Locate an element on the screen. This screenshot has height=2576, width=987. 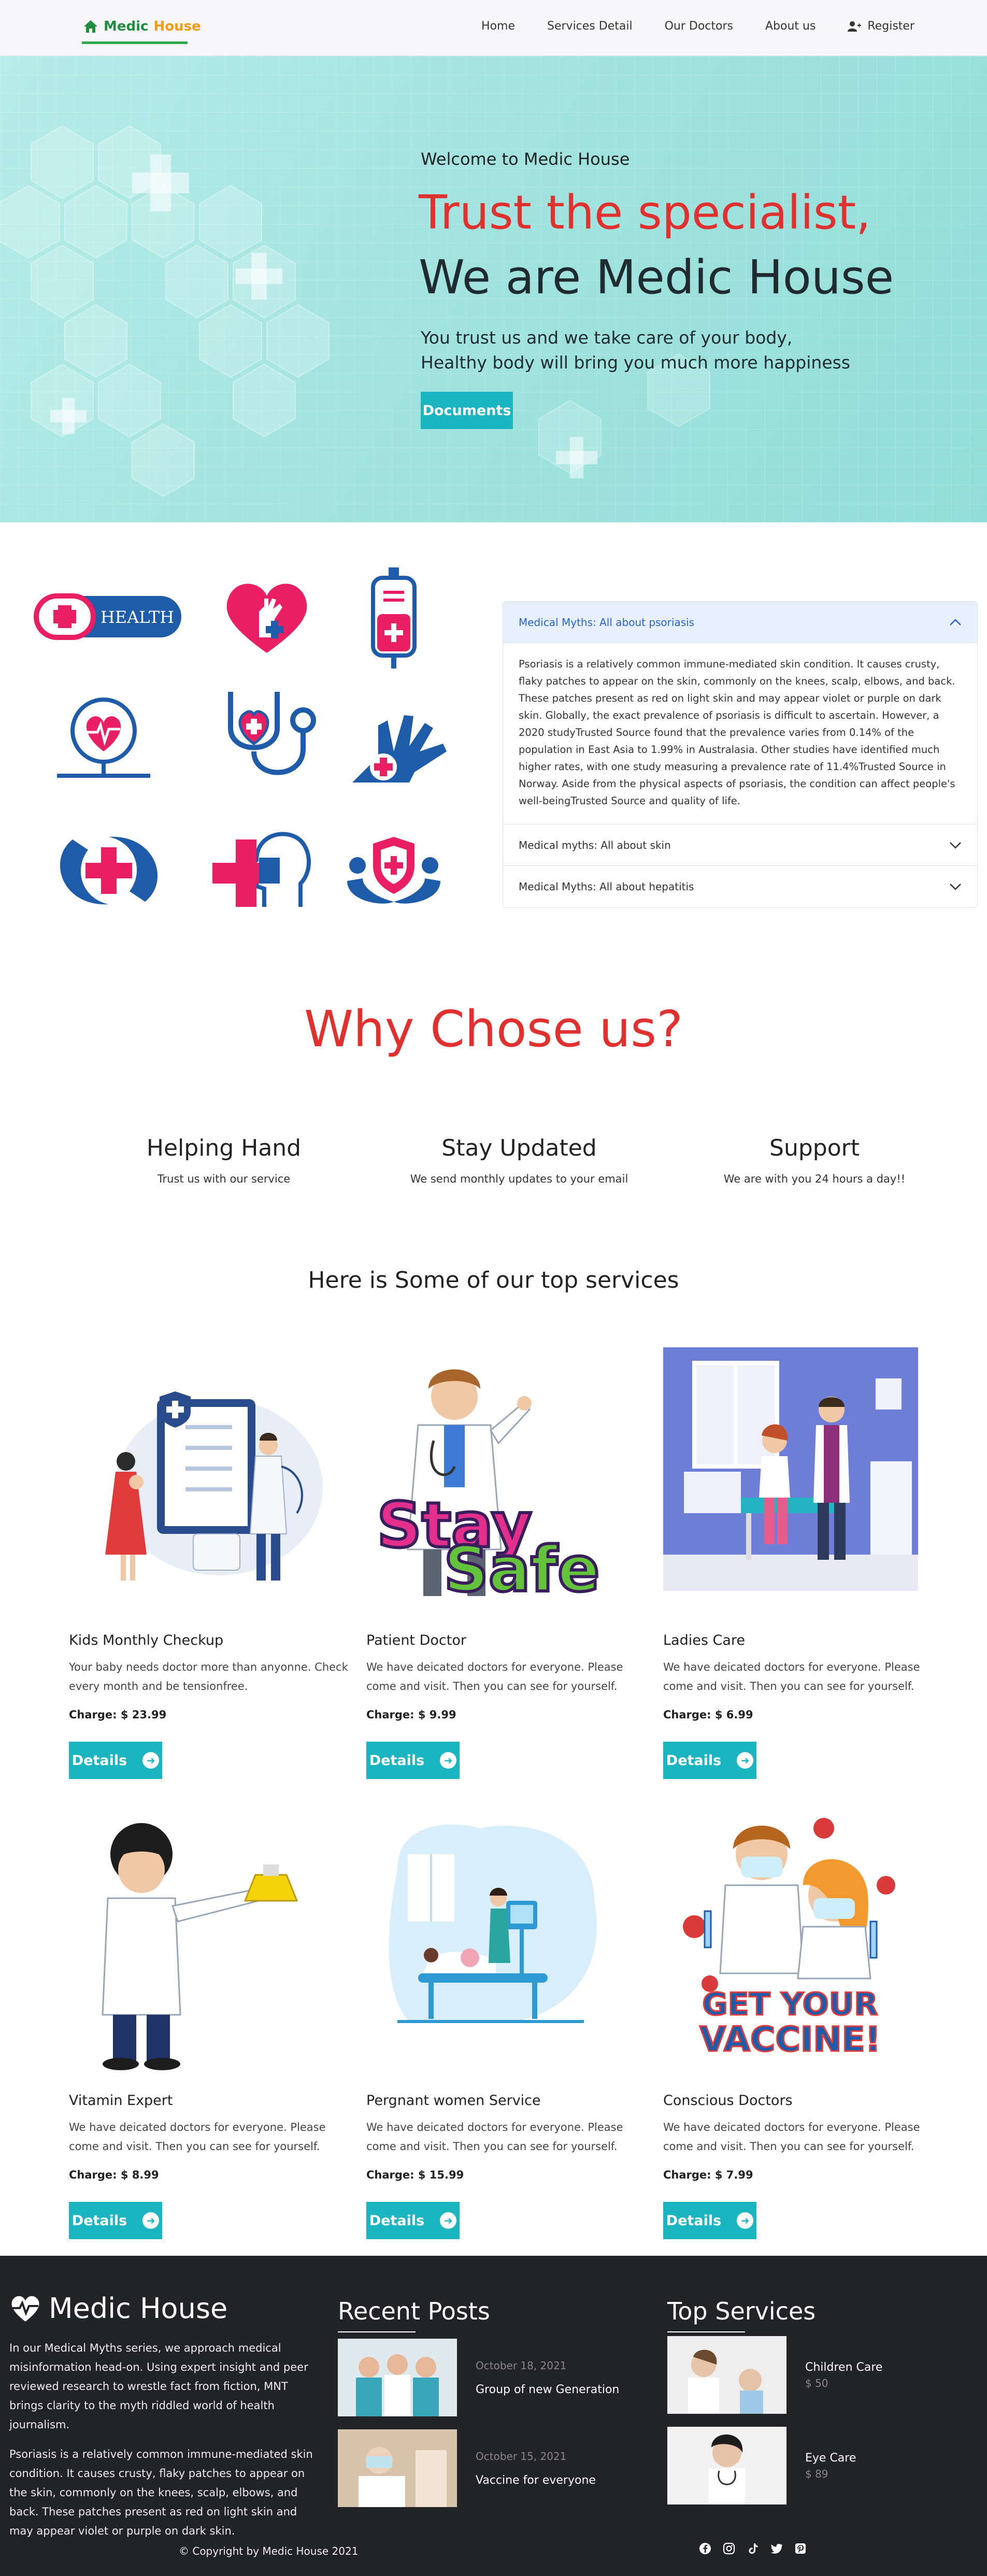
vaccine-text-line1: GET YOUR is located at coordinates (790, 2004).